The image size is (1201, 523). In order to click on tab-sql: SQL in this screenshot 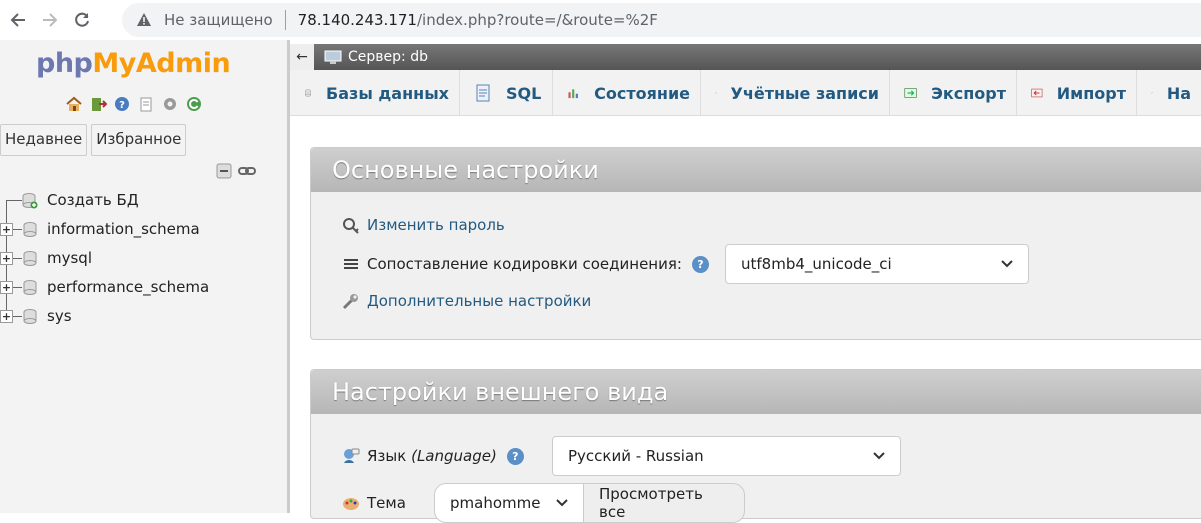, I will do `click(506, 93)`.